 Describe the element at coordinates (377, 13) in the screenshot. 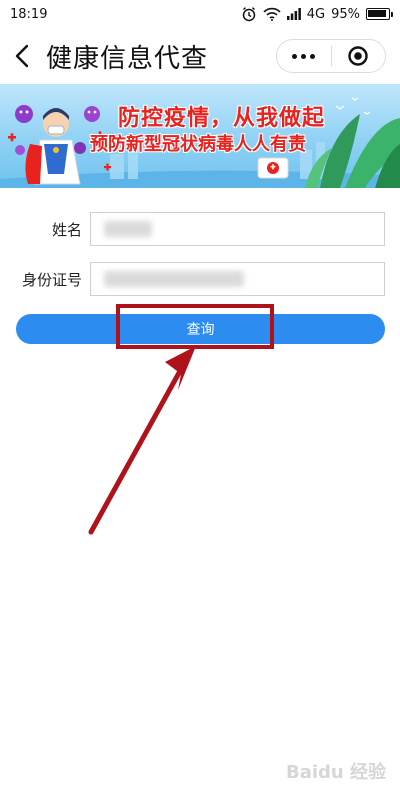

I see `battery-fill` at that location.